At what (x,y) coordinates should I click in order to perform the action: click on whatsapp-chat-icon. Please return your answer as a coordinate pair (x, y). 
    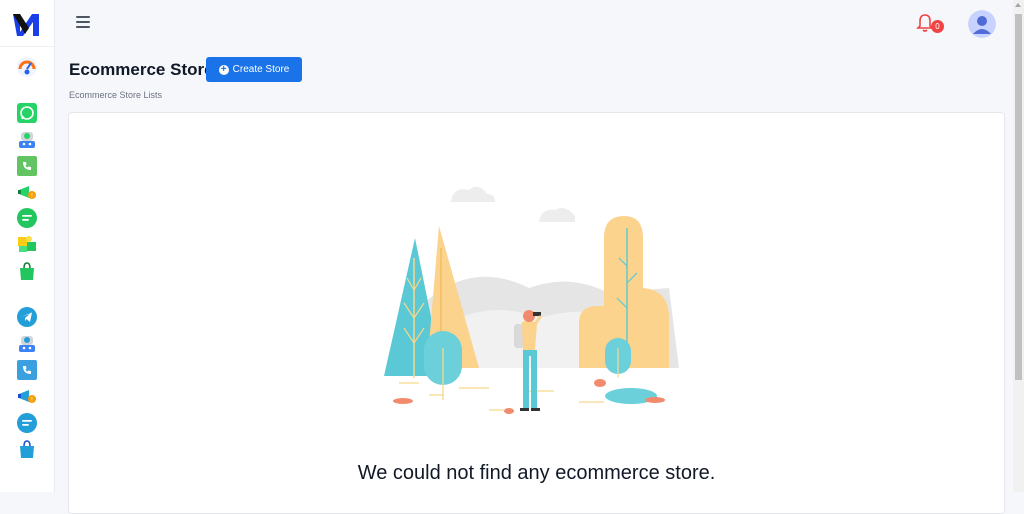
    Looking at the image, I should click on (27, 218).